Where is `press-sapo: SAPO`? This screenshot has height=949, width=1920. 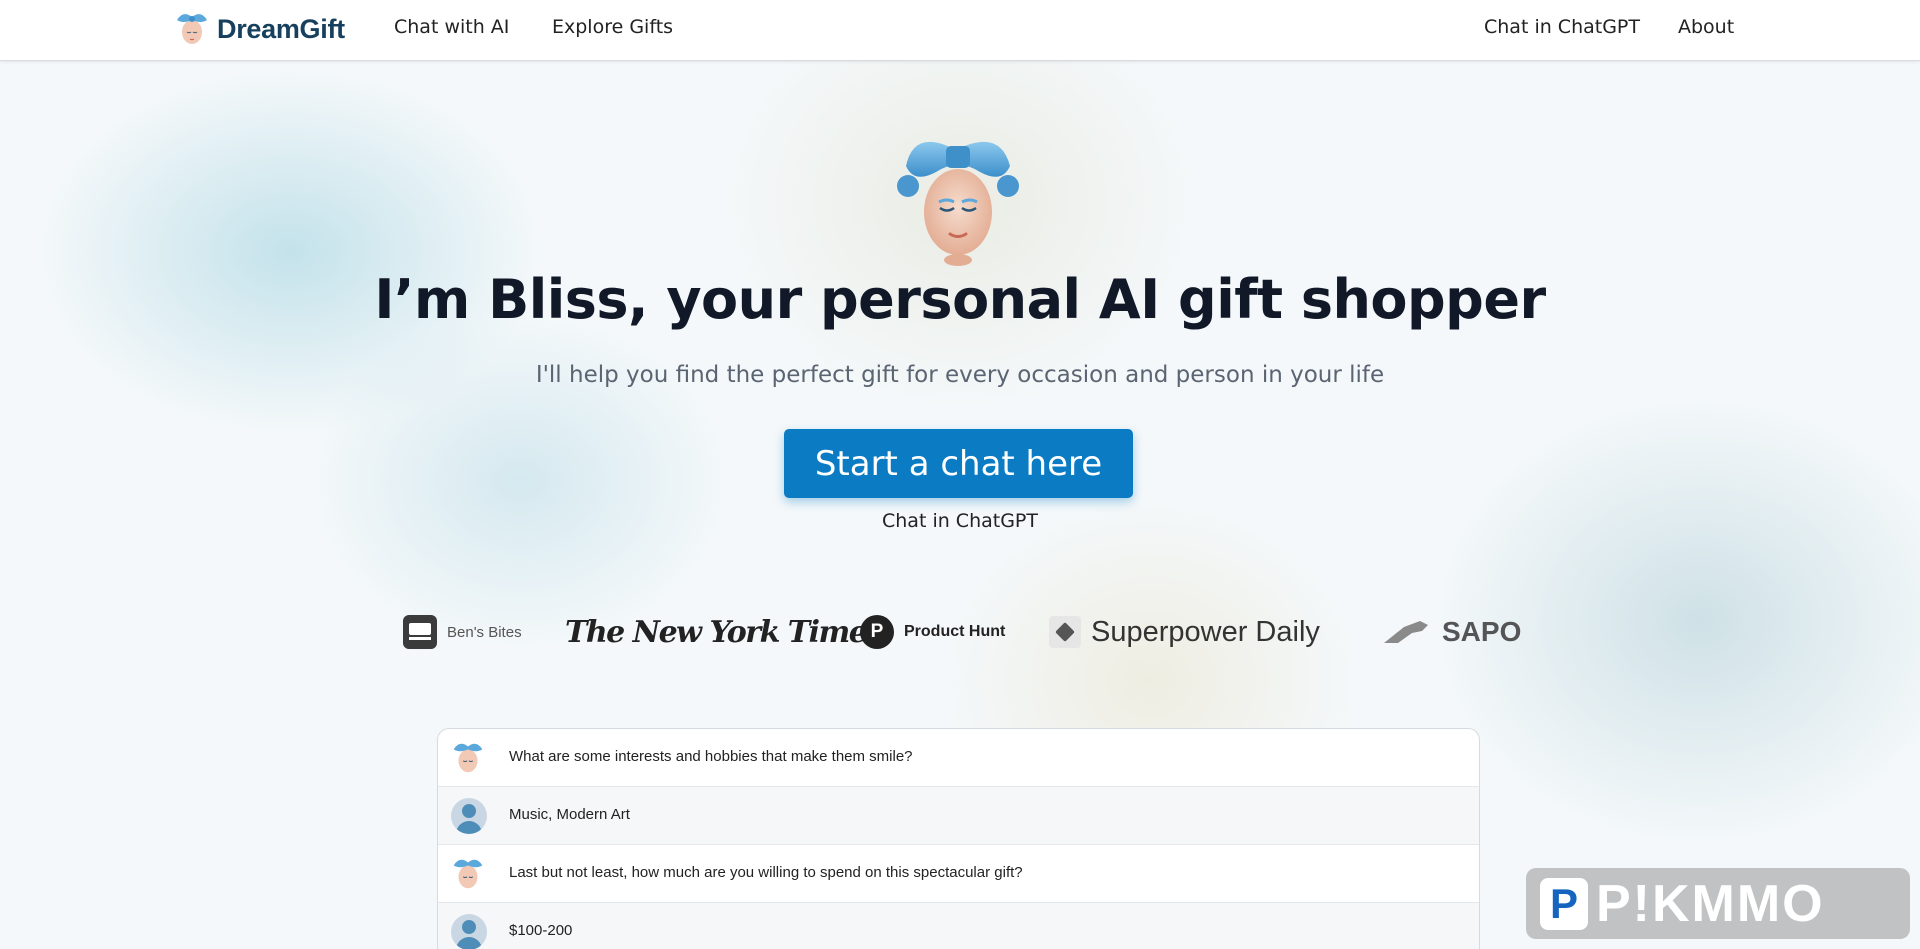 press-sapo: SAPO is located at coordinates (1451, 632).